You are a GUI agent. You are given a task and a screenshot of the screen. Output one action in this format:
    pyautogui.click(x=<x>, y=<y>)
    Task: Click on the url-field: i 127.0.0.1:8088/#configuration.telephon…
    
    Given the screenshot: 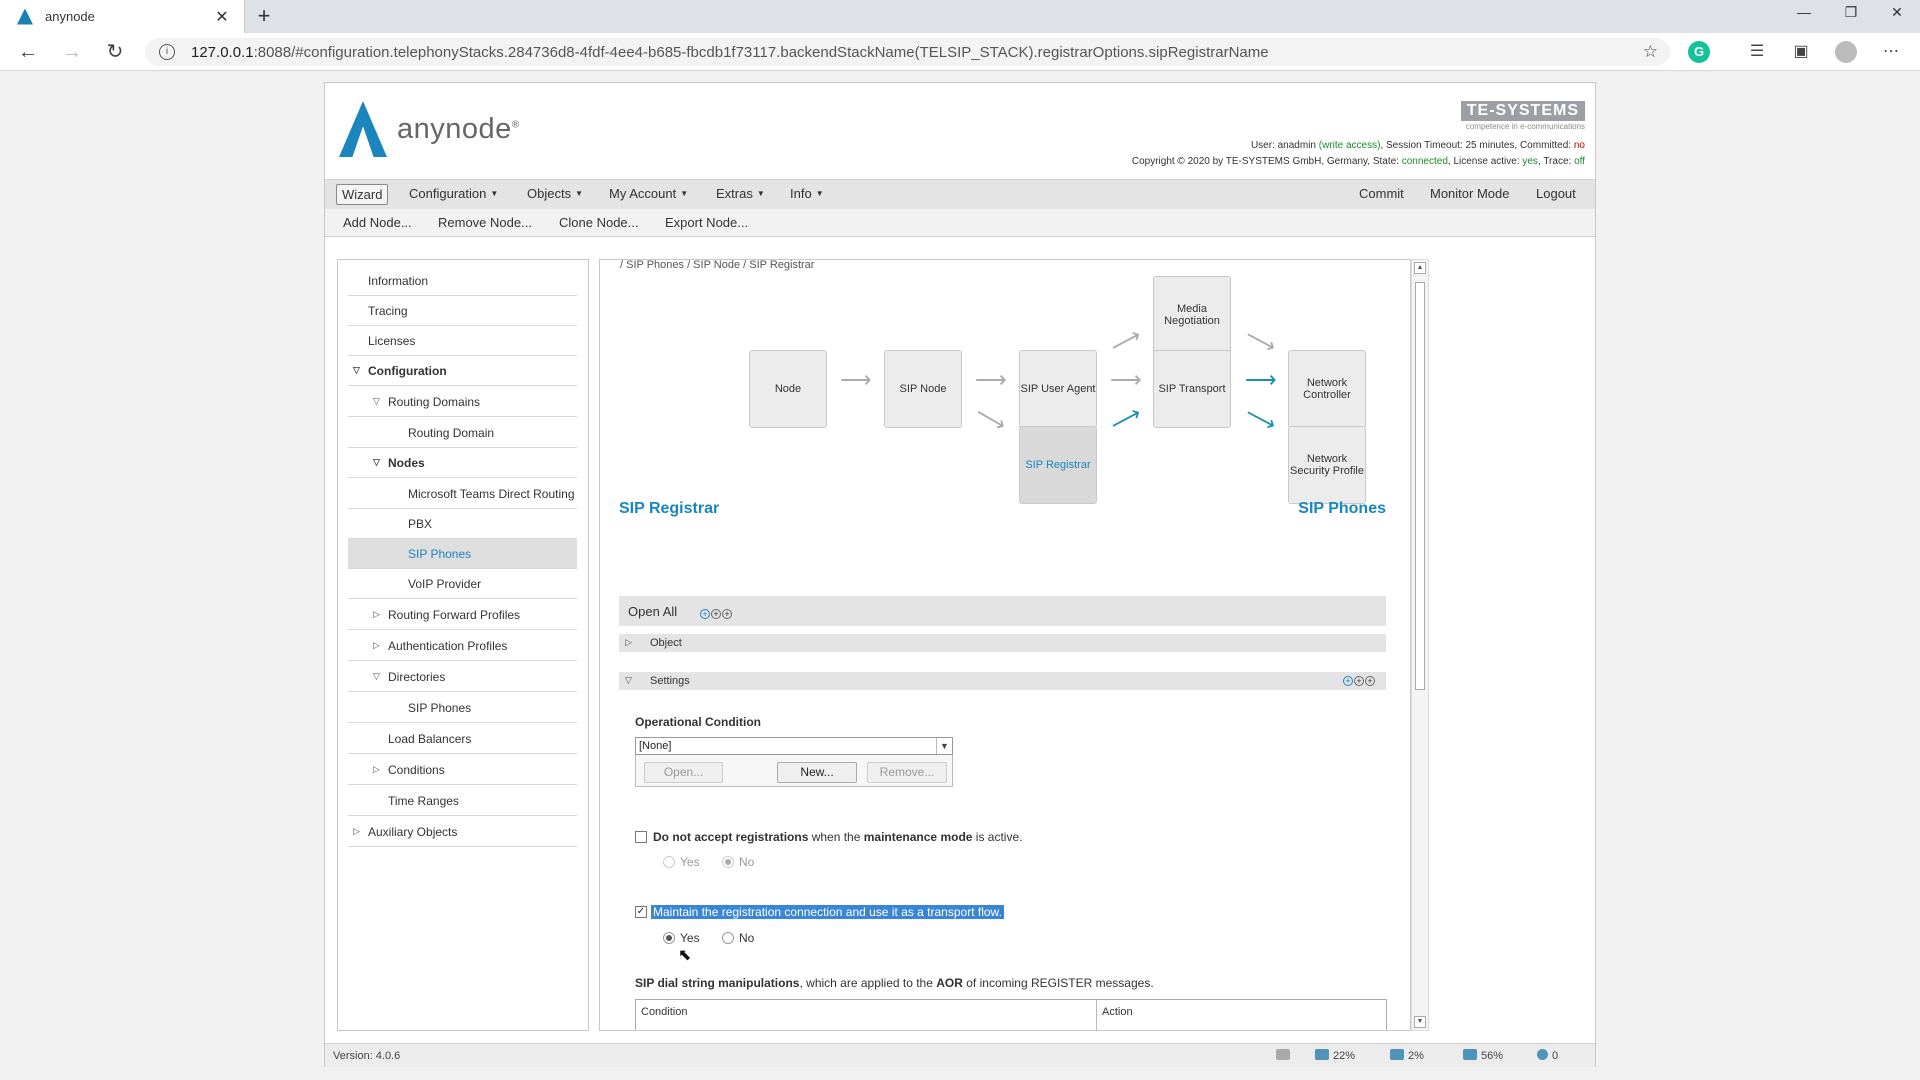 What is the action you would take?
    pyautogui.click(x=907, y=52)
    